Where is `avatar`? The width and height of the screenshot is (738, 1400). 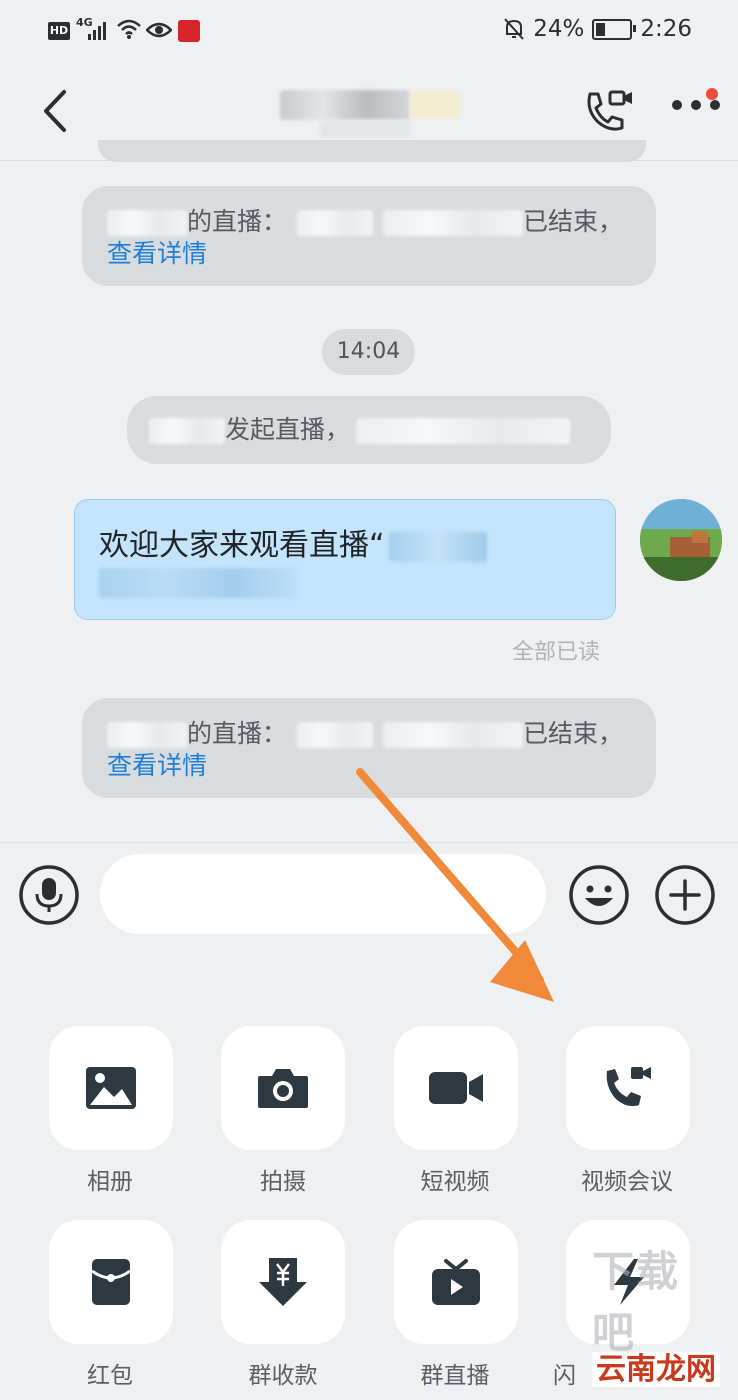
avatar is located at coordinates (681, 540).